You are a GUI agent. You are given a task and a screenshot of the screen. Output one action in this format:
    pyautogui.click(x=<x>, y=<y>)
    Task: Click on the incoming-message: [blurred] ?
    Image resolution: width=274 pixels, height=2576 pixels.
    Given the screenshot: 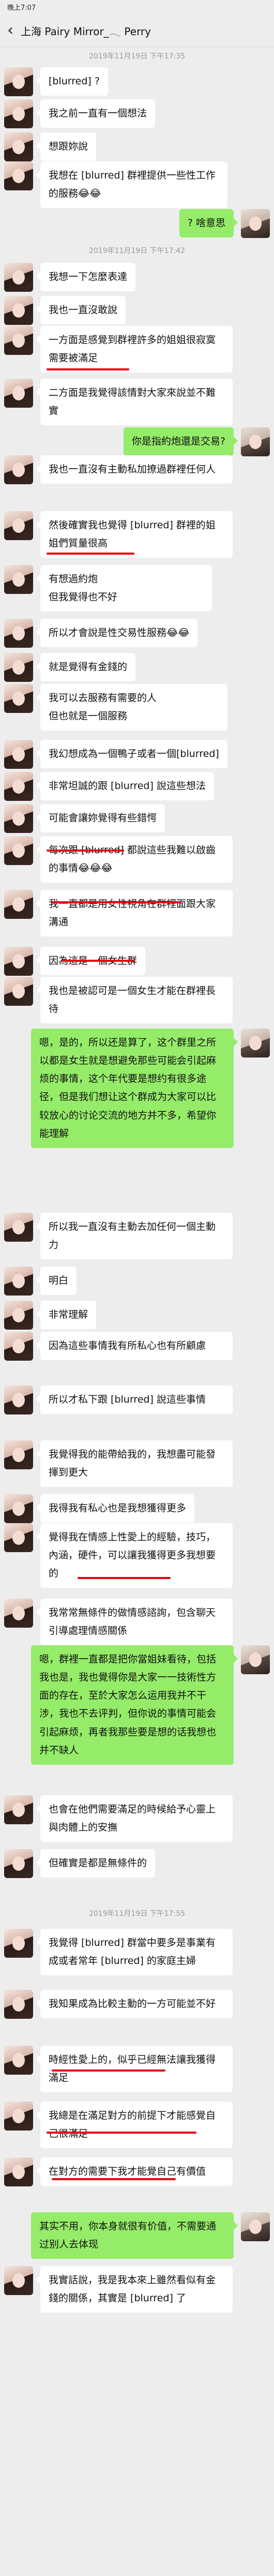 What is the action you would take?
    pyautogui.click(x=72, y=81)
    